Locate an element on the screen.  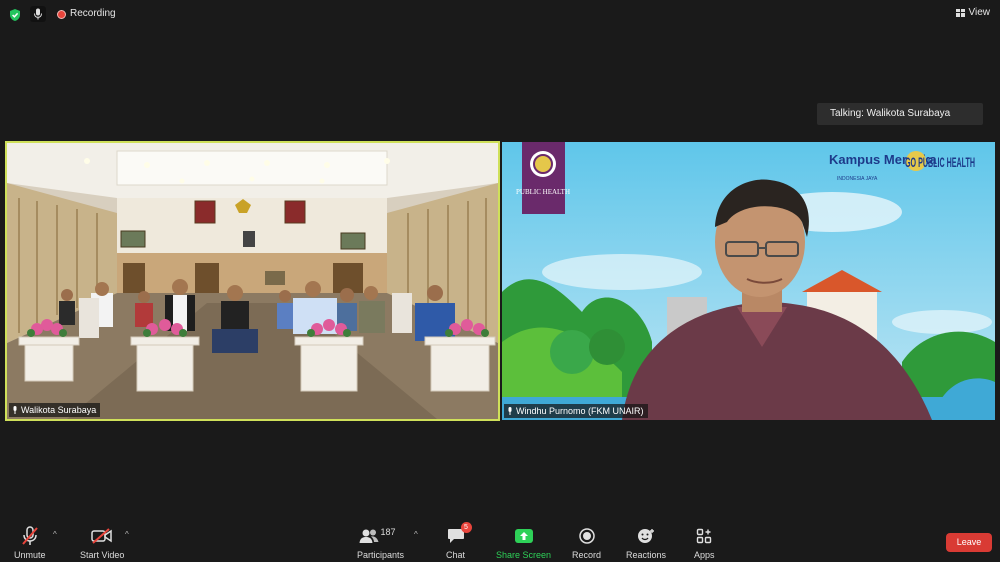
audio-status-icon is located at coordinates (38, 14).